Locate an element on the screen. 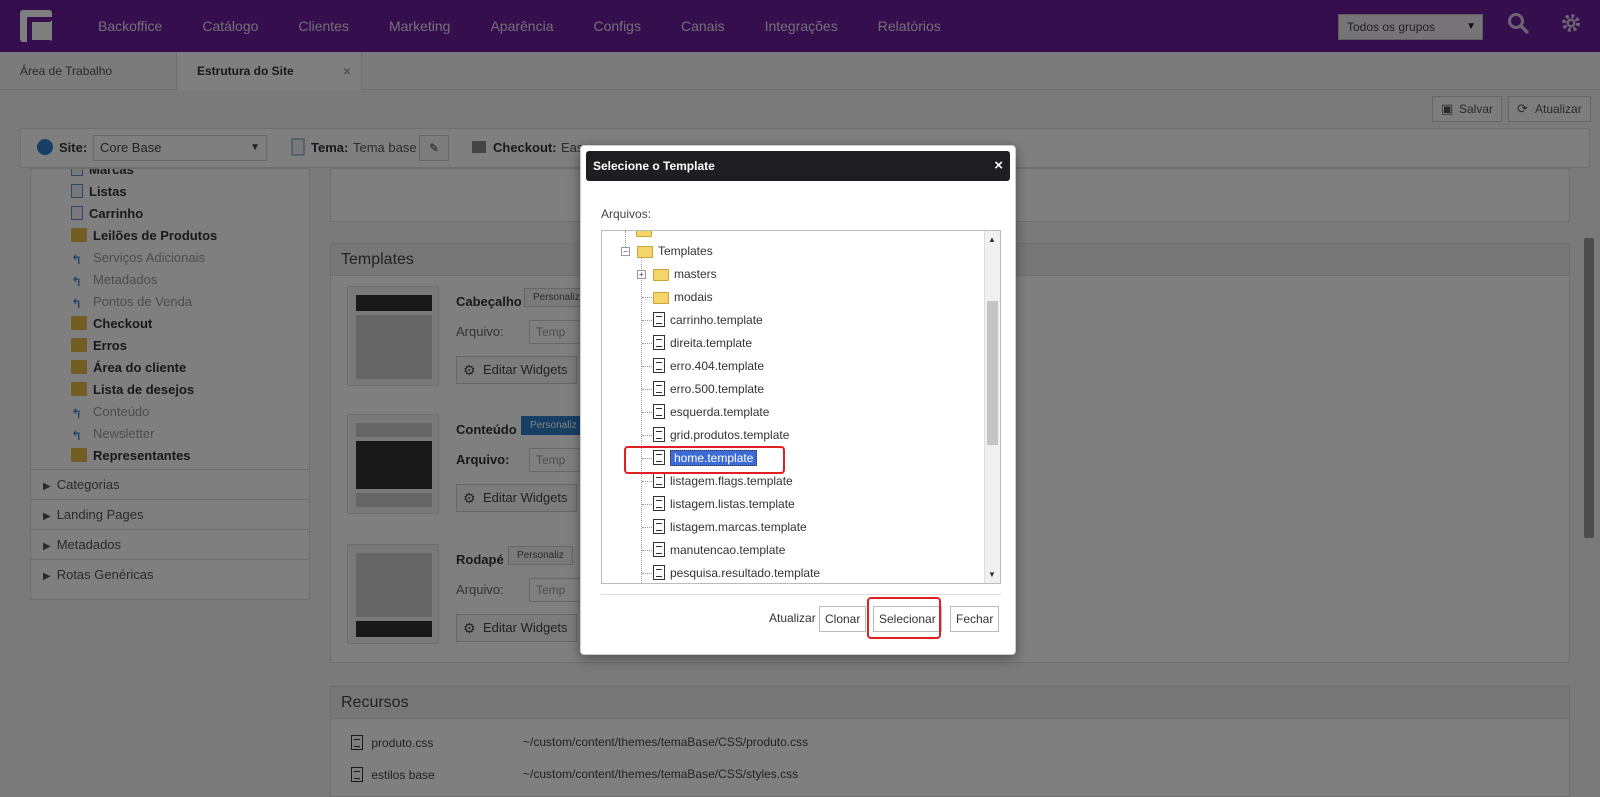 Image resolution: width=1600 pixels, height=797 pixels. file-item-label: direita.template is located at coordinates (711, 343).